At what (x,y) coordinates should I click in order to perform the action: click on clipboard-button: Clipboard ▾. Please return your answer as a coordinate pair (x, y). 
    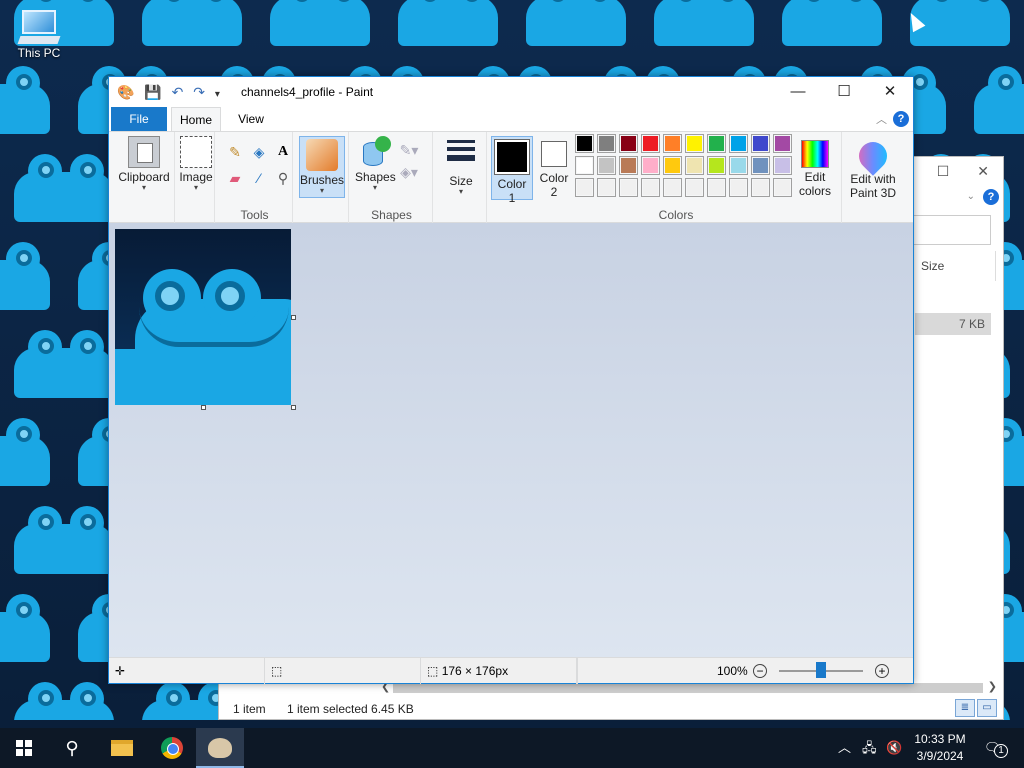
    Looking at the image, I should click on (144, 164).